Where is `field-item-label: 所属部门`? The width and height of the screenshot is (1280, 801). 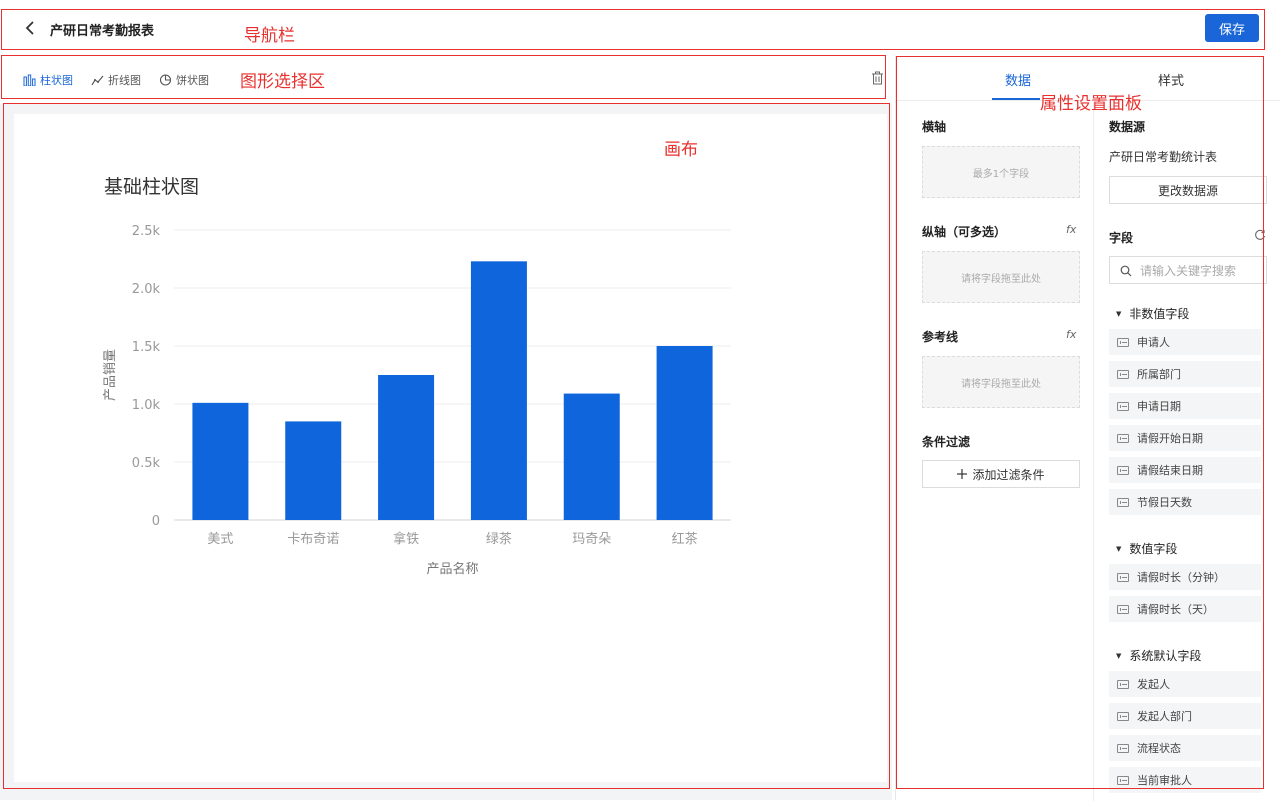 field-item-label: 所属部门 is located at coordinates (1159, 374).